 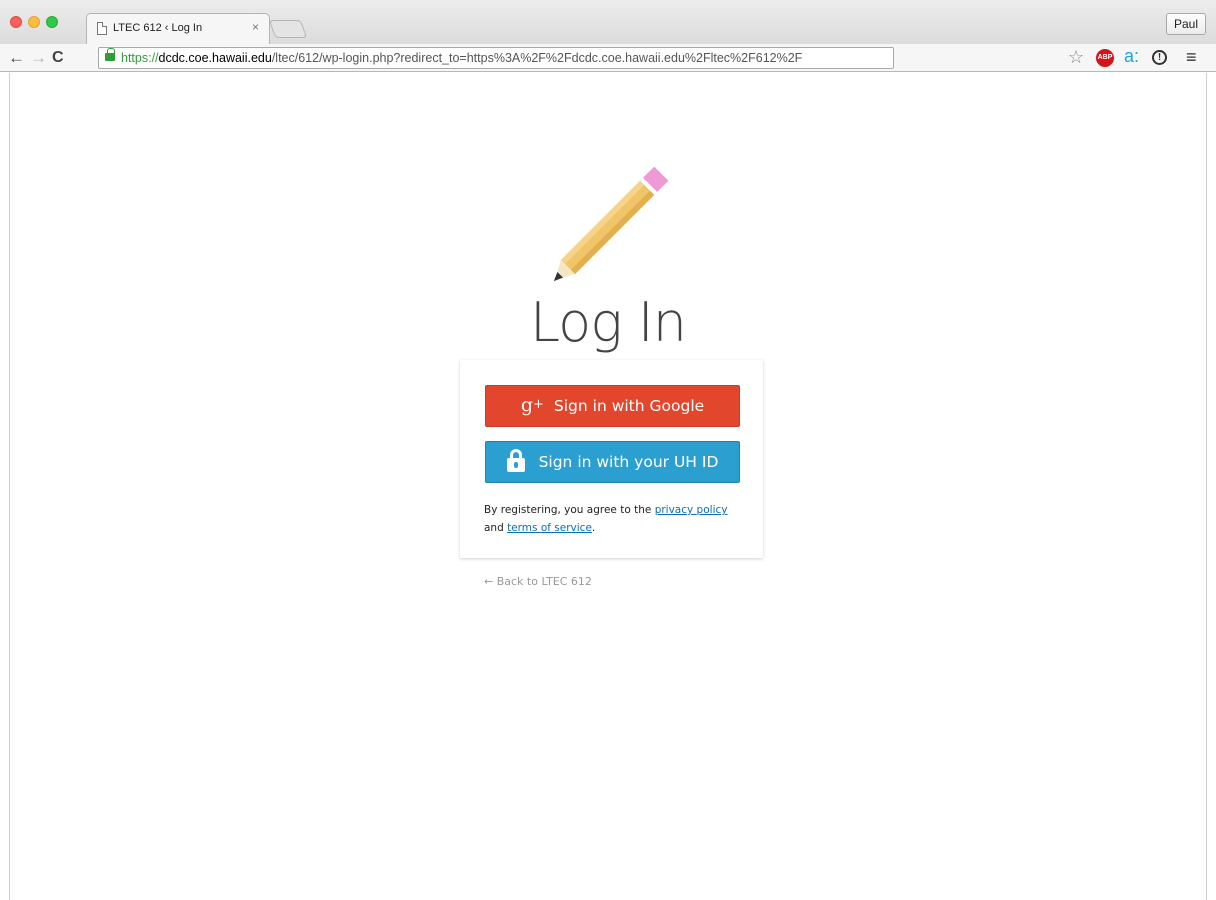 What do you see at coordinates (1105, 58) in the screenshot?
I see `adblock-icon: ABP` at bounding box center [1105, 58].